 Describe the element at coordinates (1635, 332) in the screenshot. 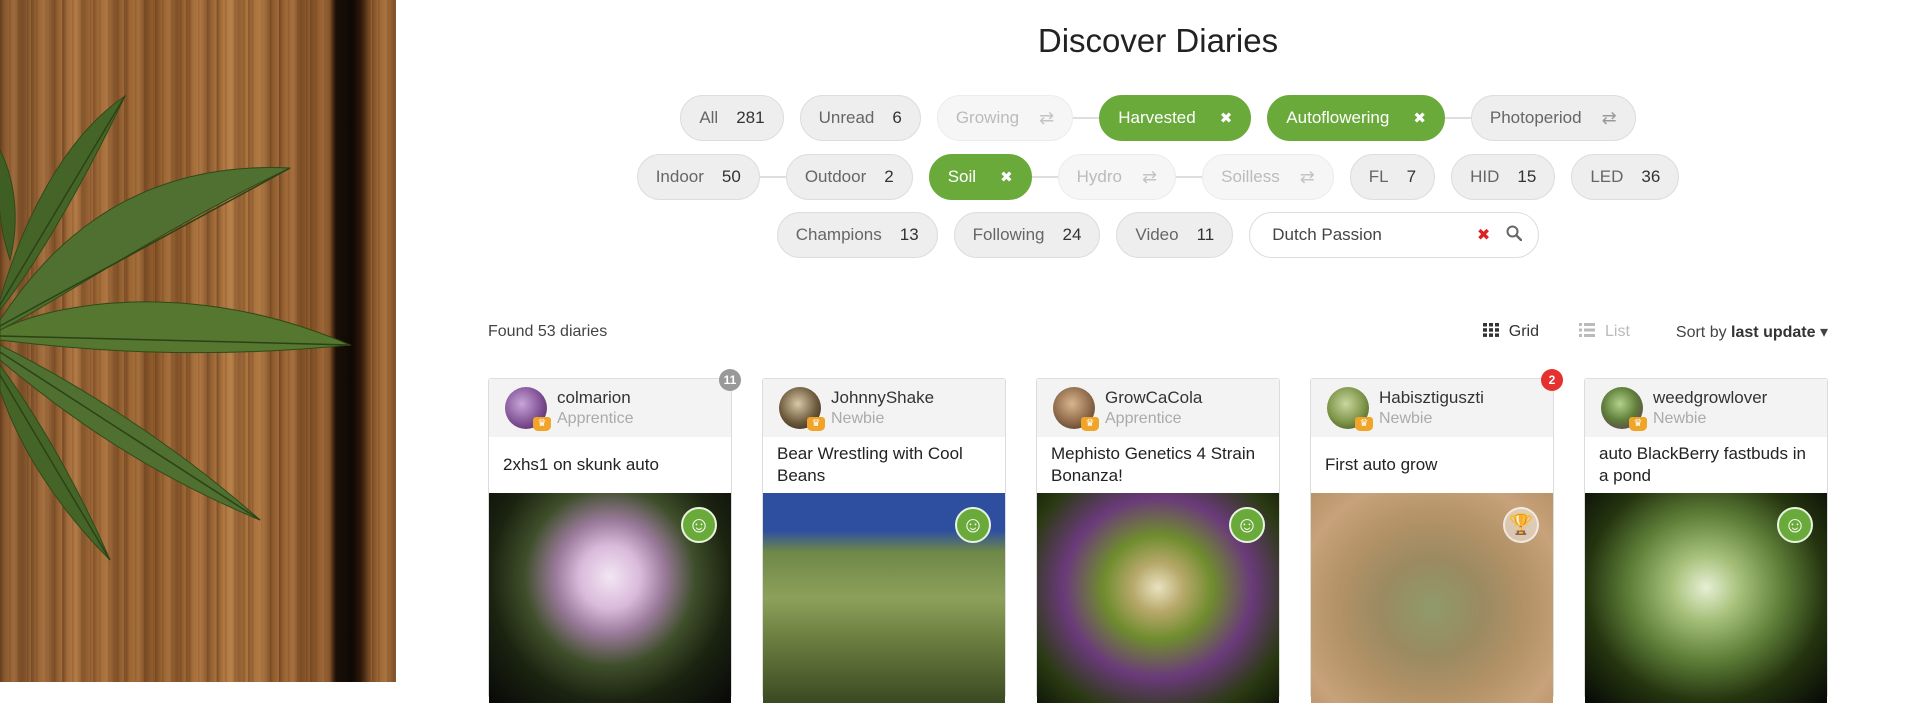

I see `view-controls: Grid List Sort by last update ▾` at that location.